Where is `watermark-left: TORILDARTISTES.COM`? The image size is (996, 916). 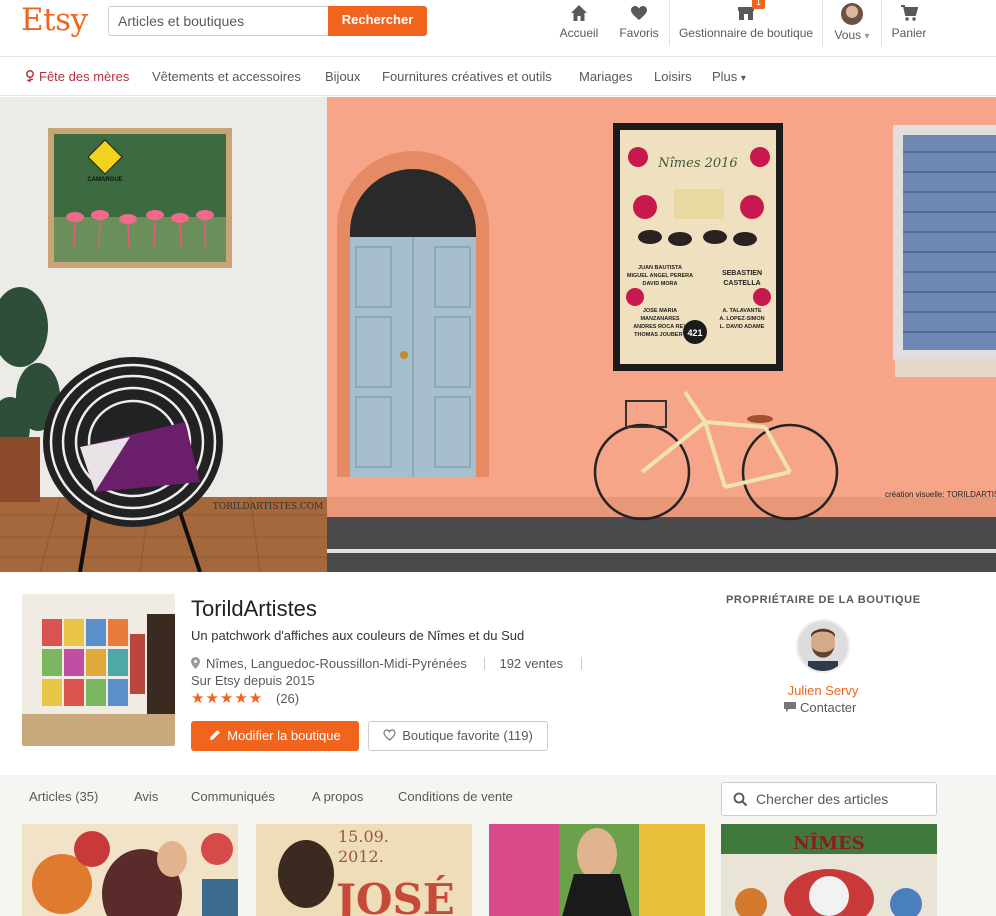
watermark-left: TORILDARTISTES.COM is located at coordinates (268, 507).